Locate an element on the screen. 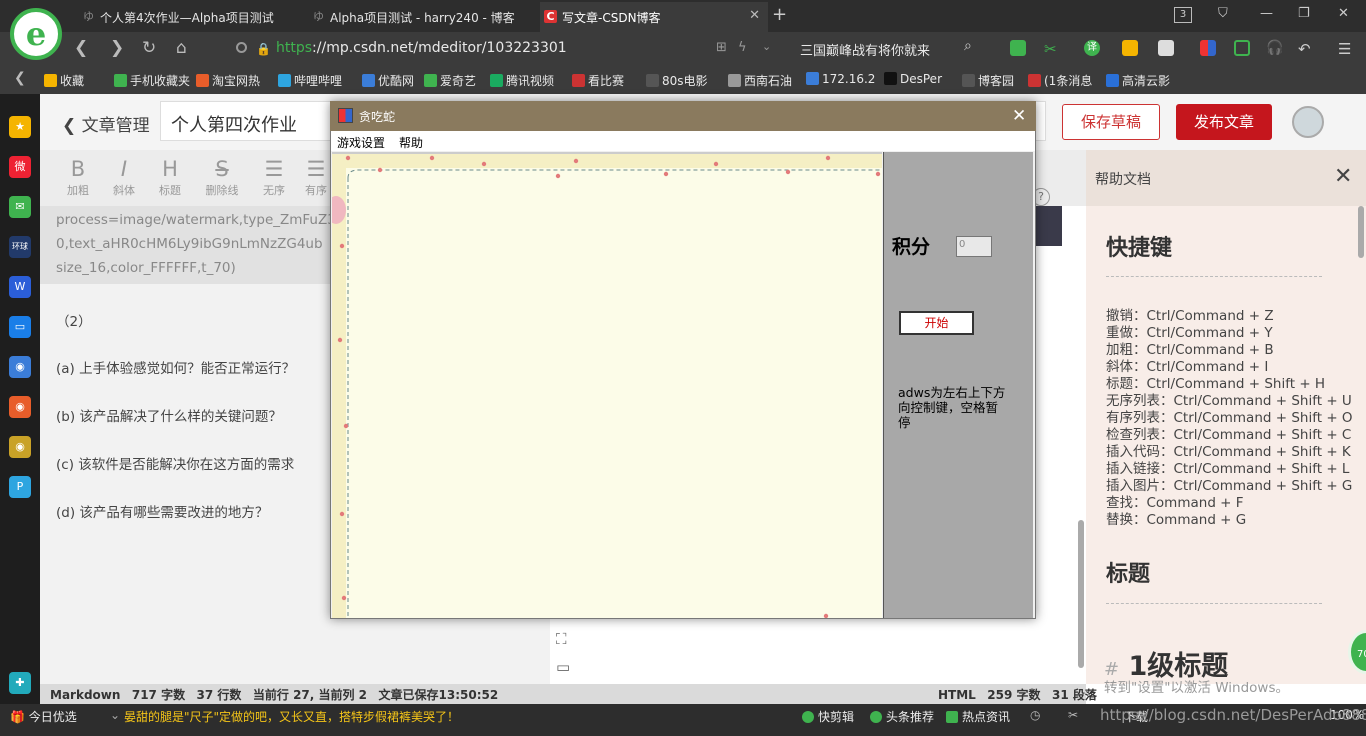  shirt-icon: ⛉ is located at coordinates (1223, 13).